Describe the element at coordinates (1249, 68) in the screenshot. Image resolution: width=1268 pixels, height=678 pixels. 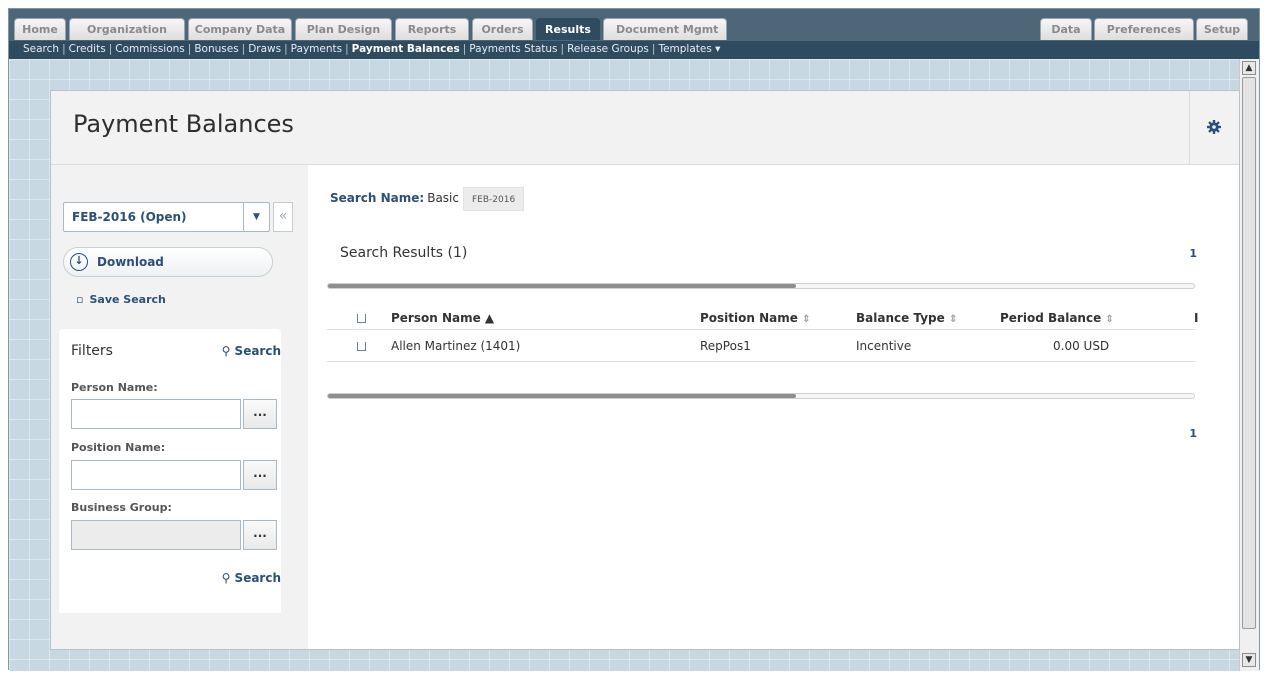
I see `scroll-up-icon: ▲` at that location.